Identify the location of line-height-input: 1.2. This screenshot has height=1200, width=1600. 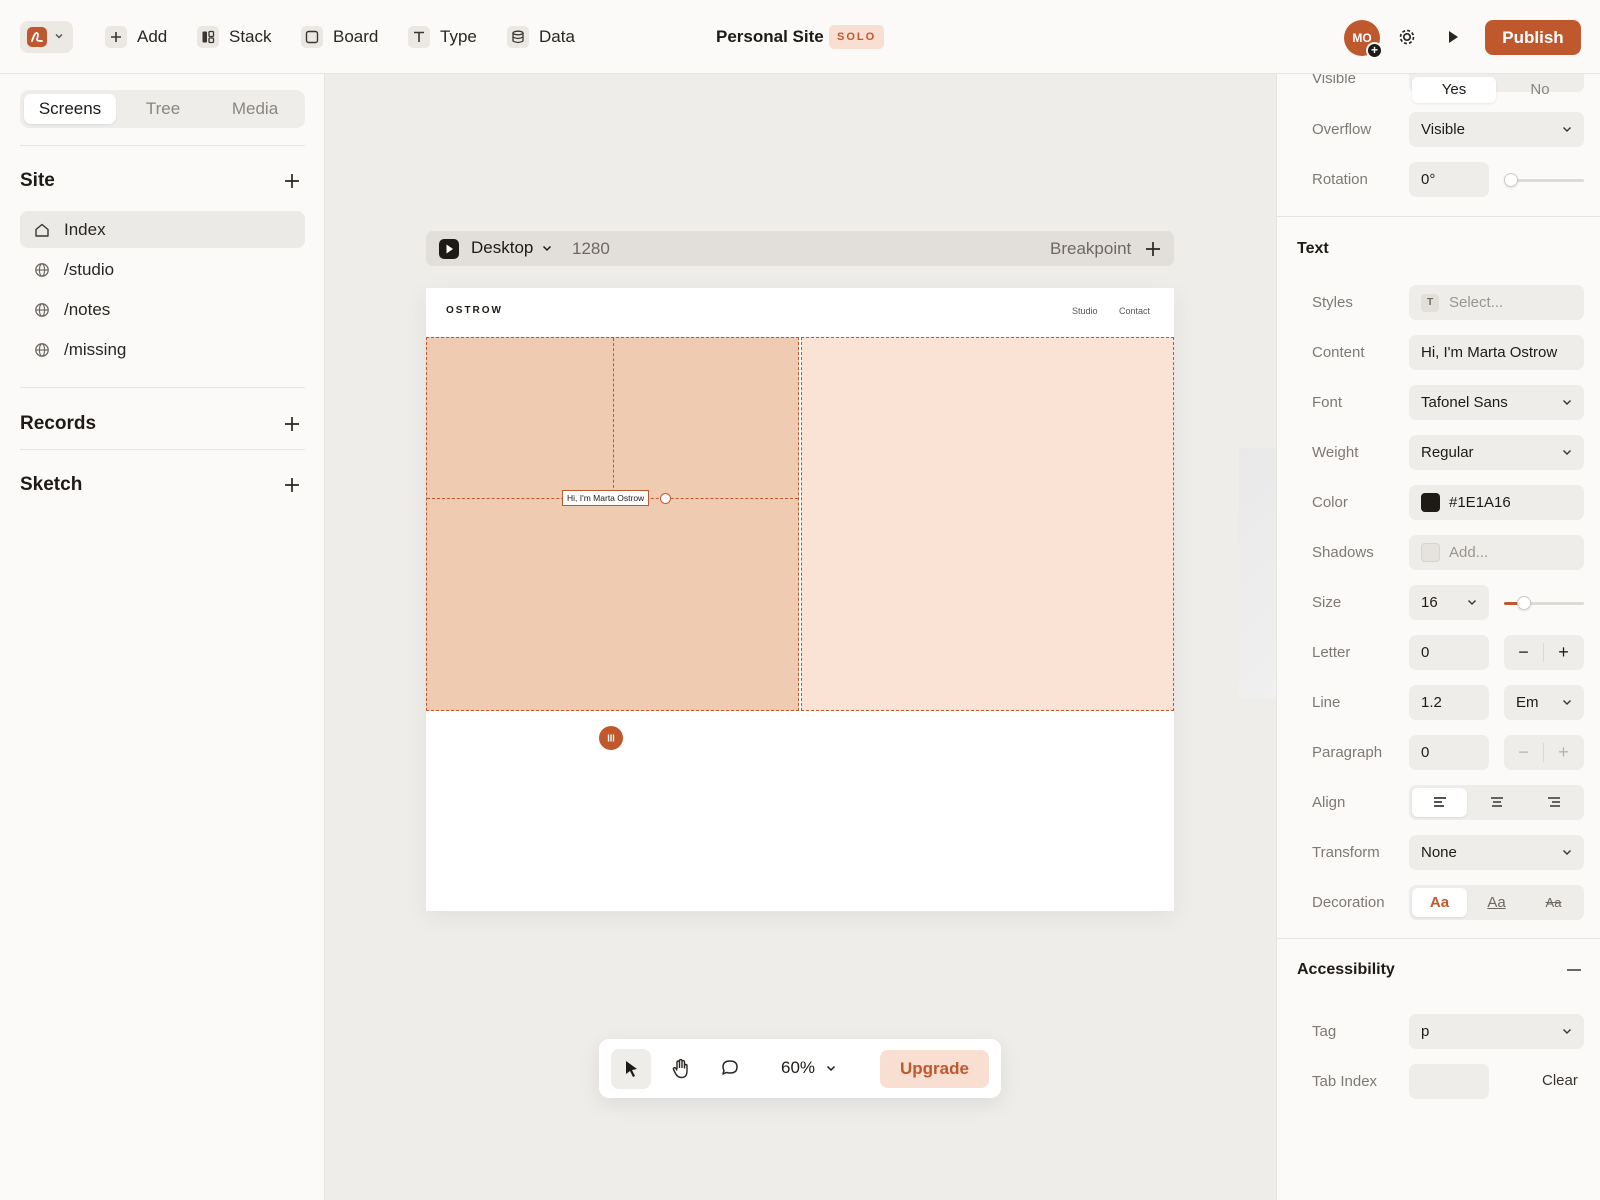
(1449, 702).